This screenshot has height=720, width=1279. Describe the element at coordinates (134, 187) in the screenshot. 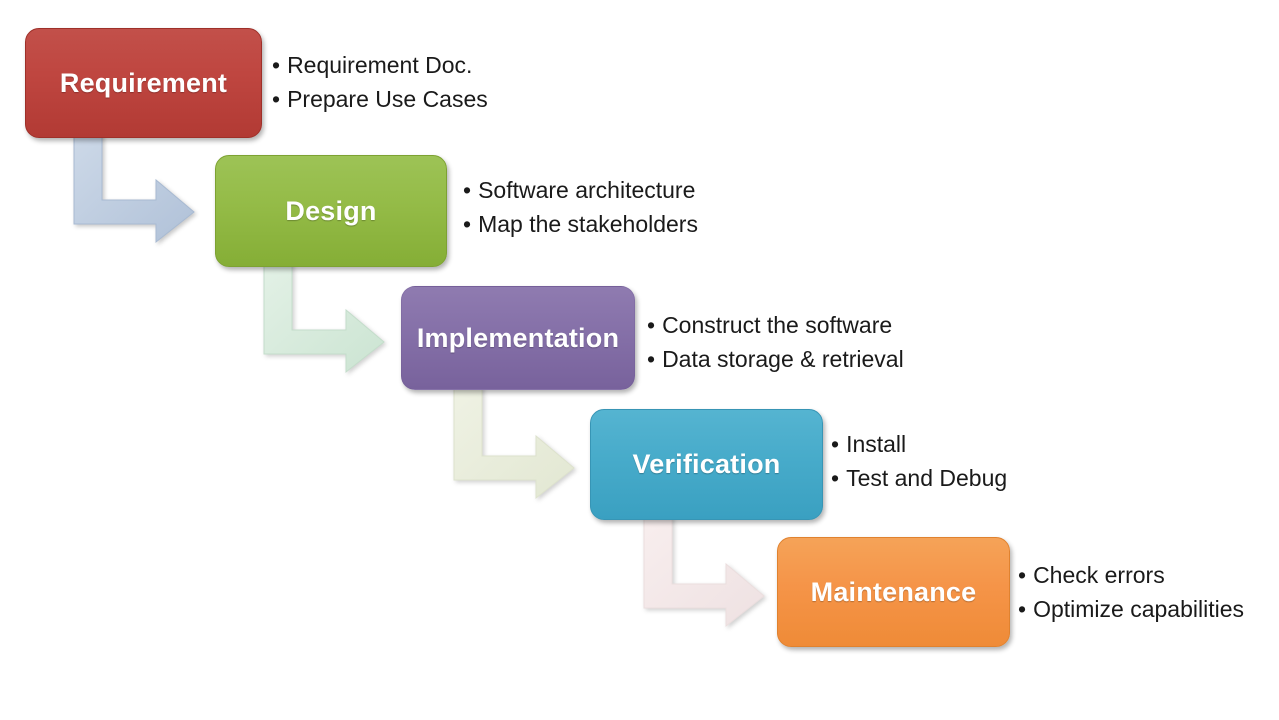

I see `arrow-requirement-to-design` at that location.